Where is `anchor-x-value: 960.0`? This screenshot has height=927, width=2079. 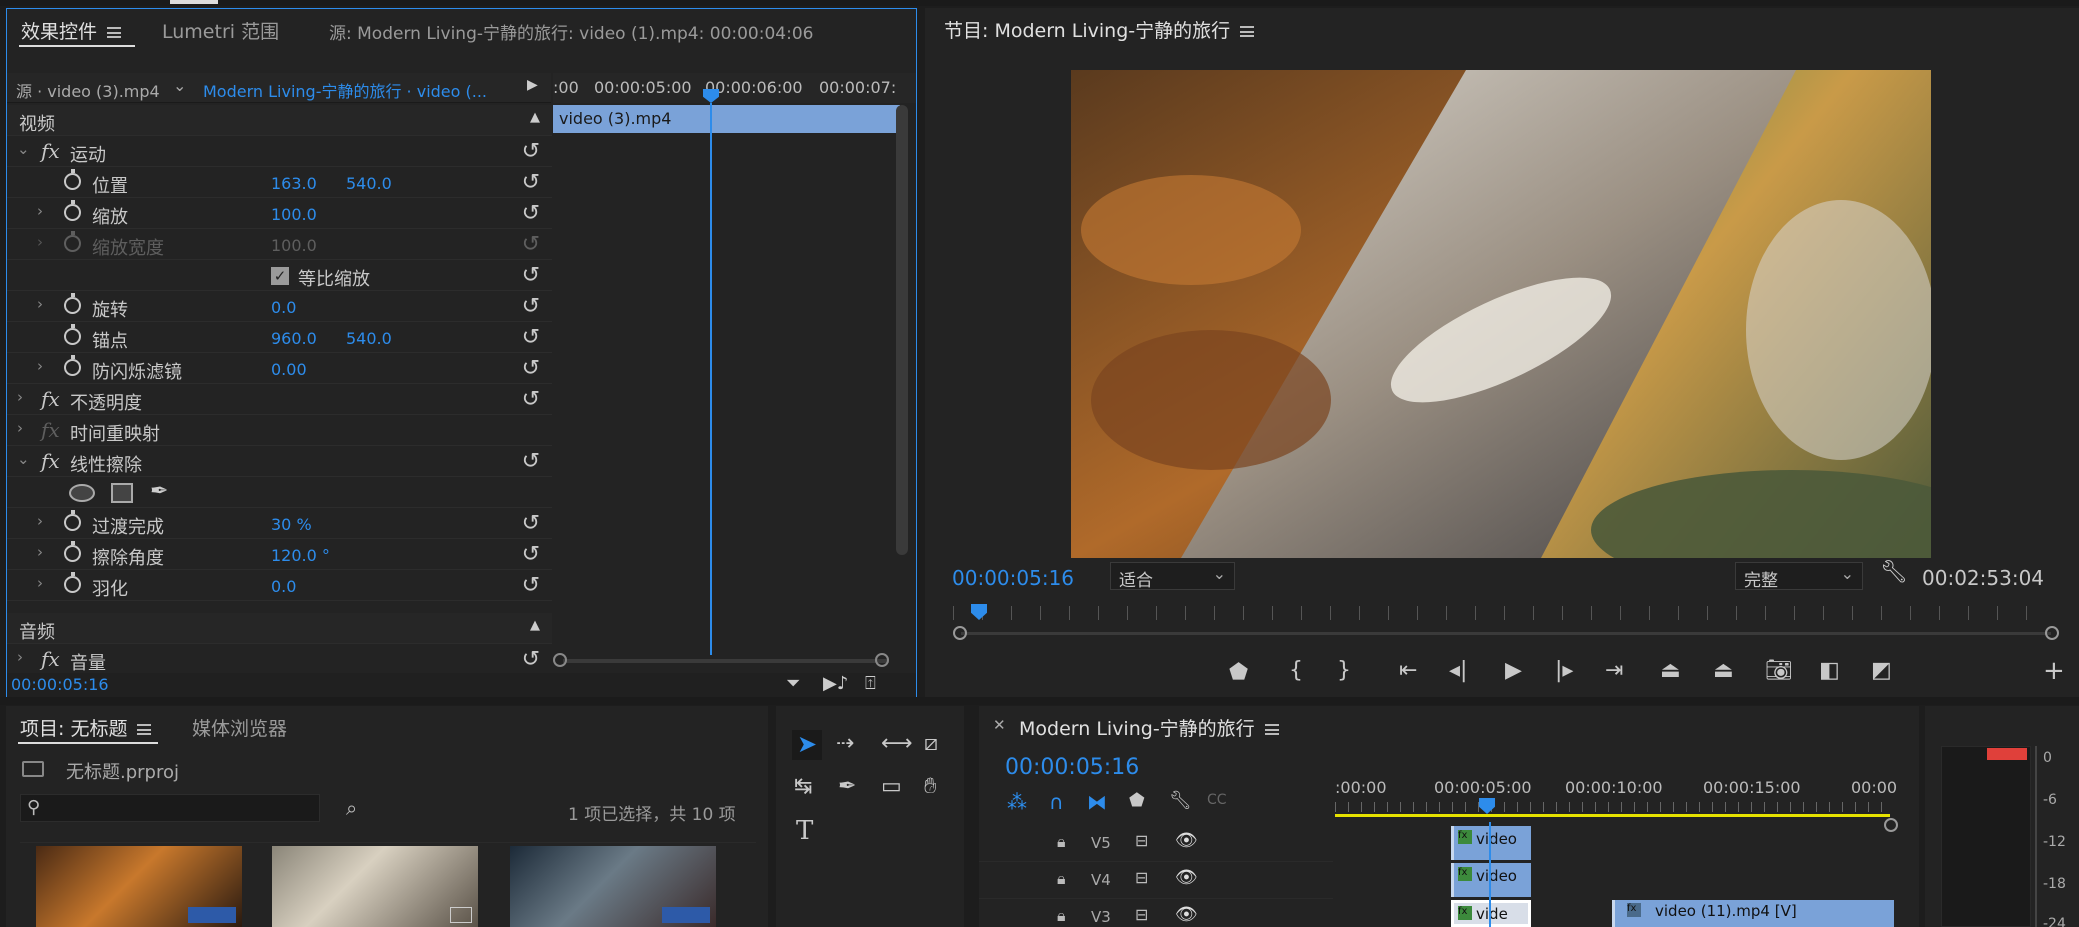 anchor-x-value: 960.0 is located at coordinates (294, 338).